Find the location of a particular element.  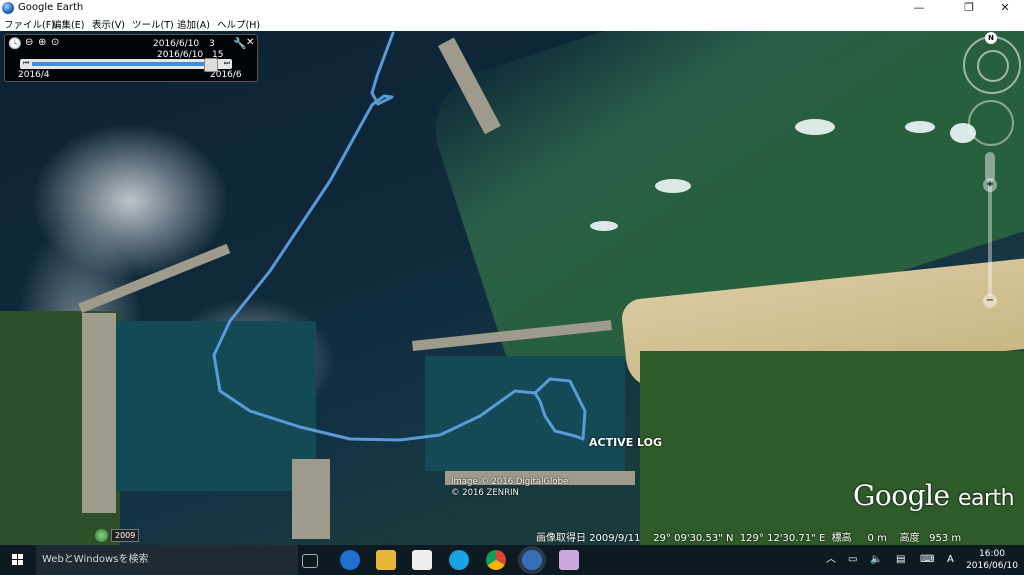

copyright-line-1: Image © 2016 DigitalGlobe is located at coordinates (510, 482).